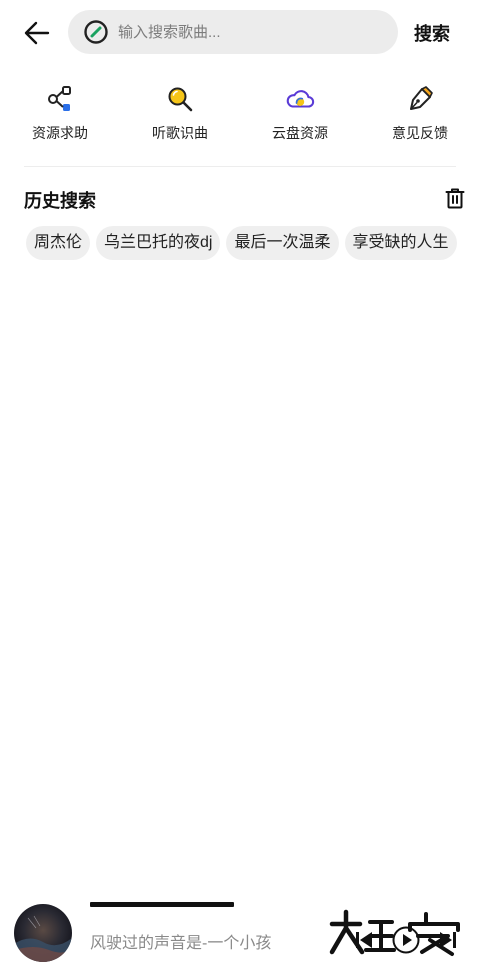 This screenshot has height=969, width=480. I want to click on history-title: 历史搜索, so click(60, 201).